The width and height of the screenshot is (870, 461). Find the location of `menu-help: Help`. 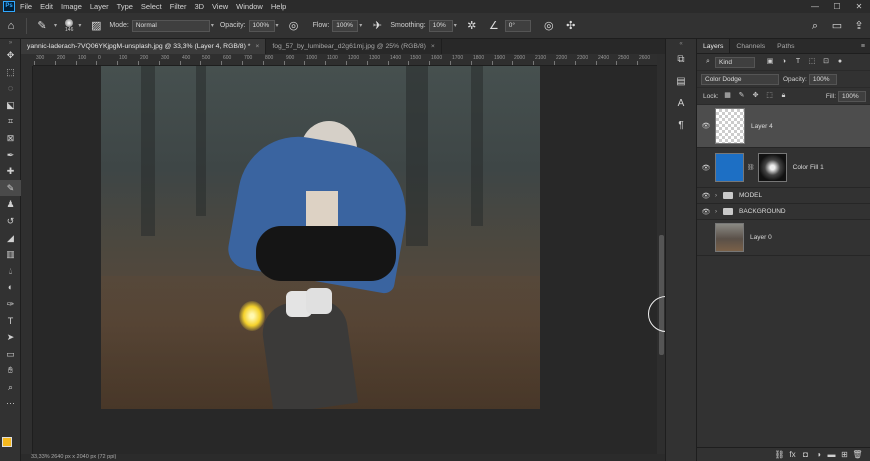

menu-help: Help is located at coordinates (278, 6).